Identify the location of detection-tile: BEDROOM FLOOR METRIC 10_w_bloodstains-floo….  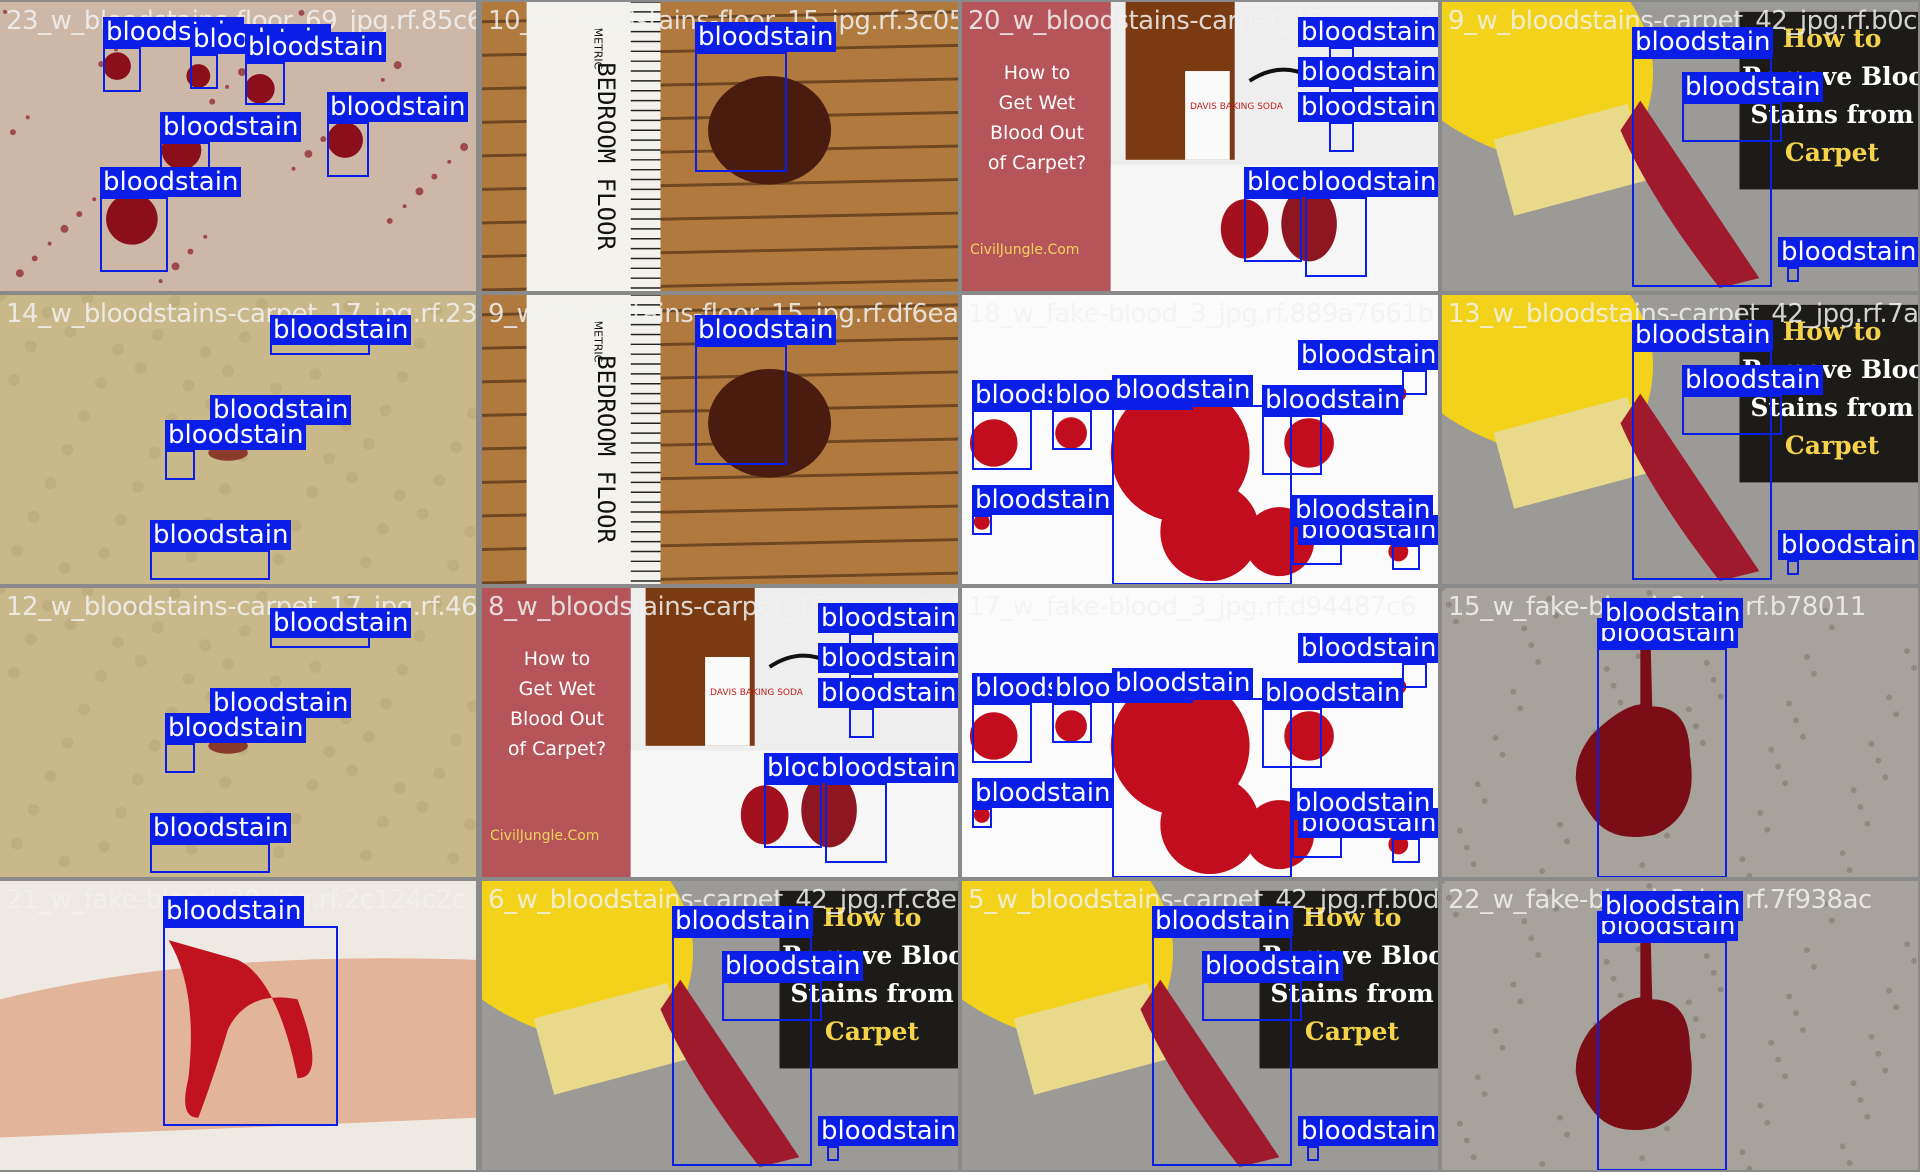
(720, 146).